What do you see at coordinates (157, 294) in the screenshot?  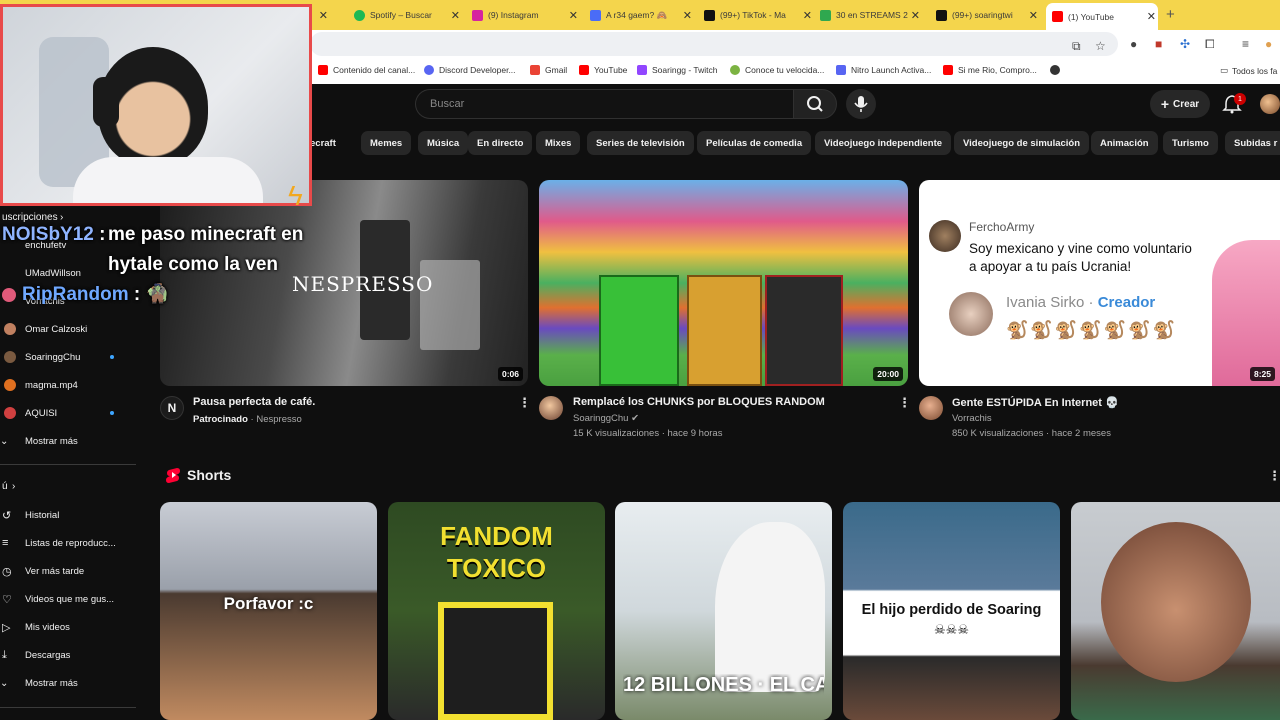 I see `chat-message-text: 🧌` at bounding box center [157, 294].